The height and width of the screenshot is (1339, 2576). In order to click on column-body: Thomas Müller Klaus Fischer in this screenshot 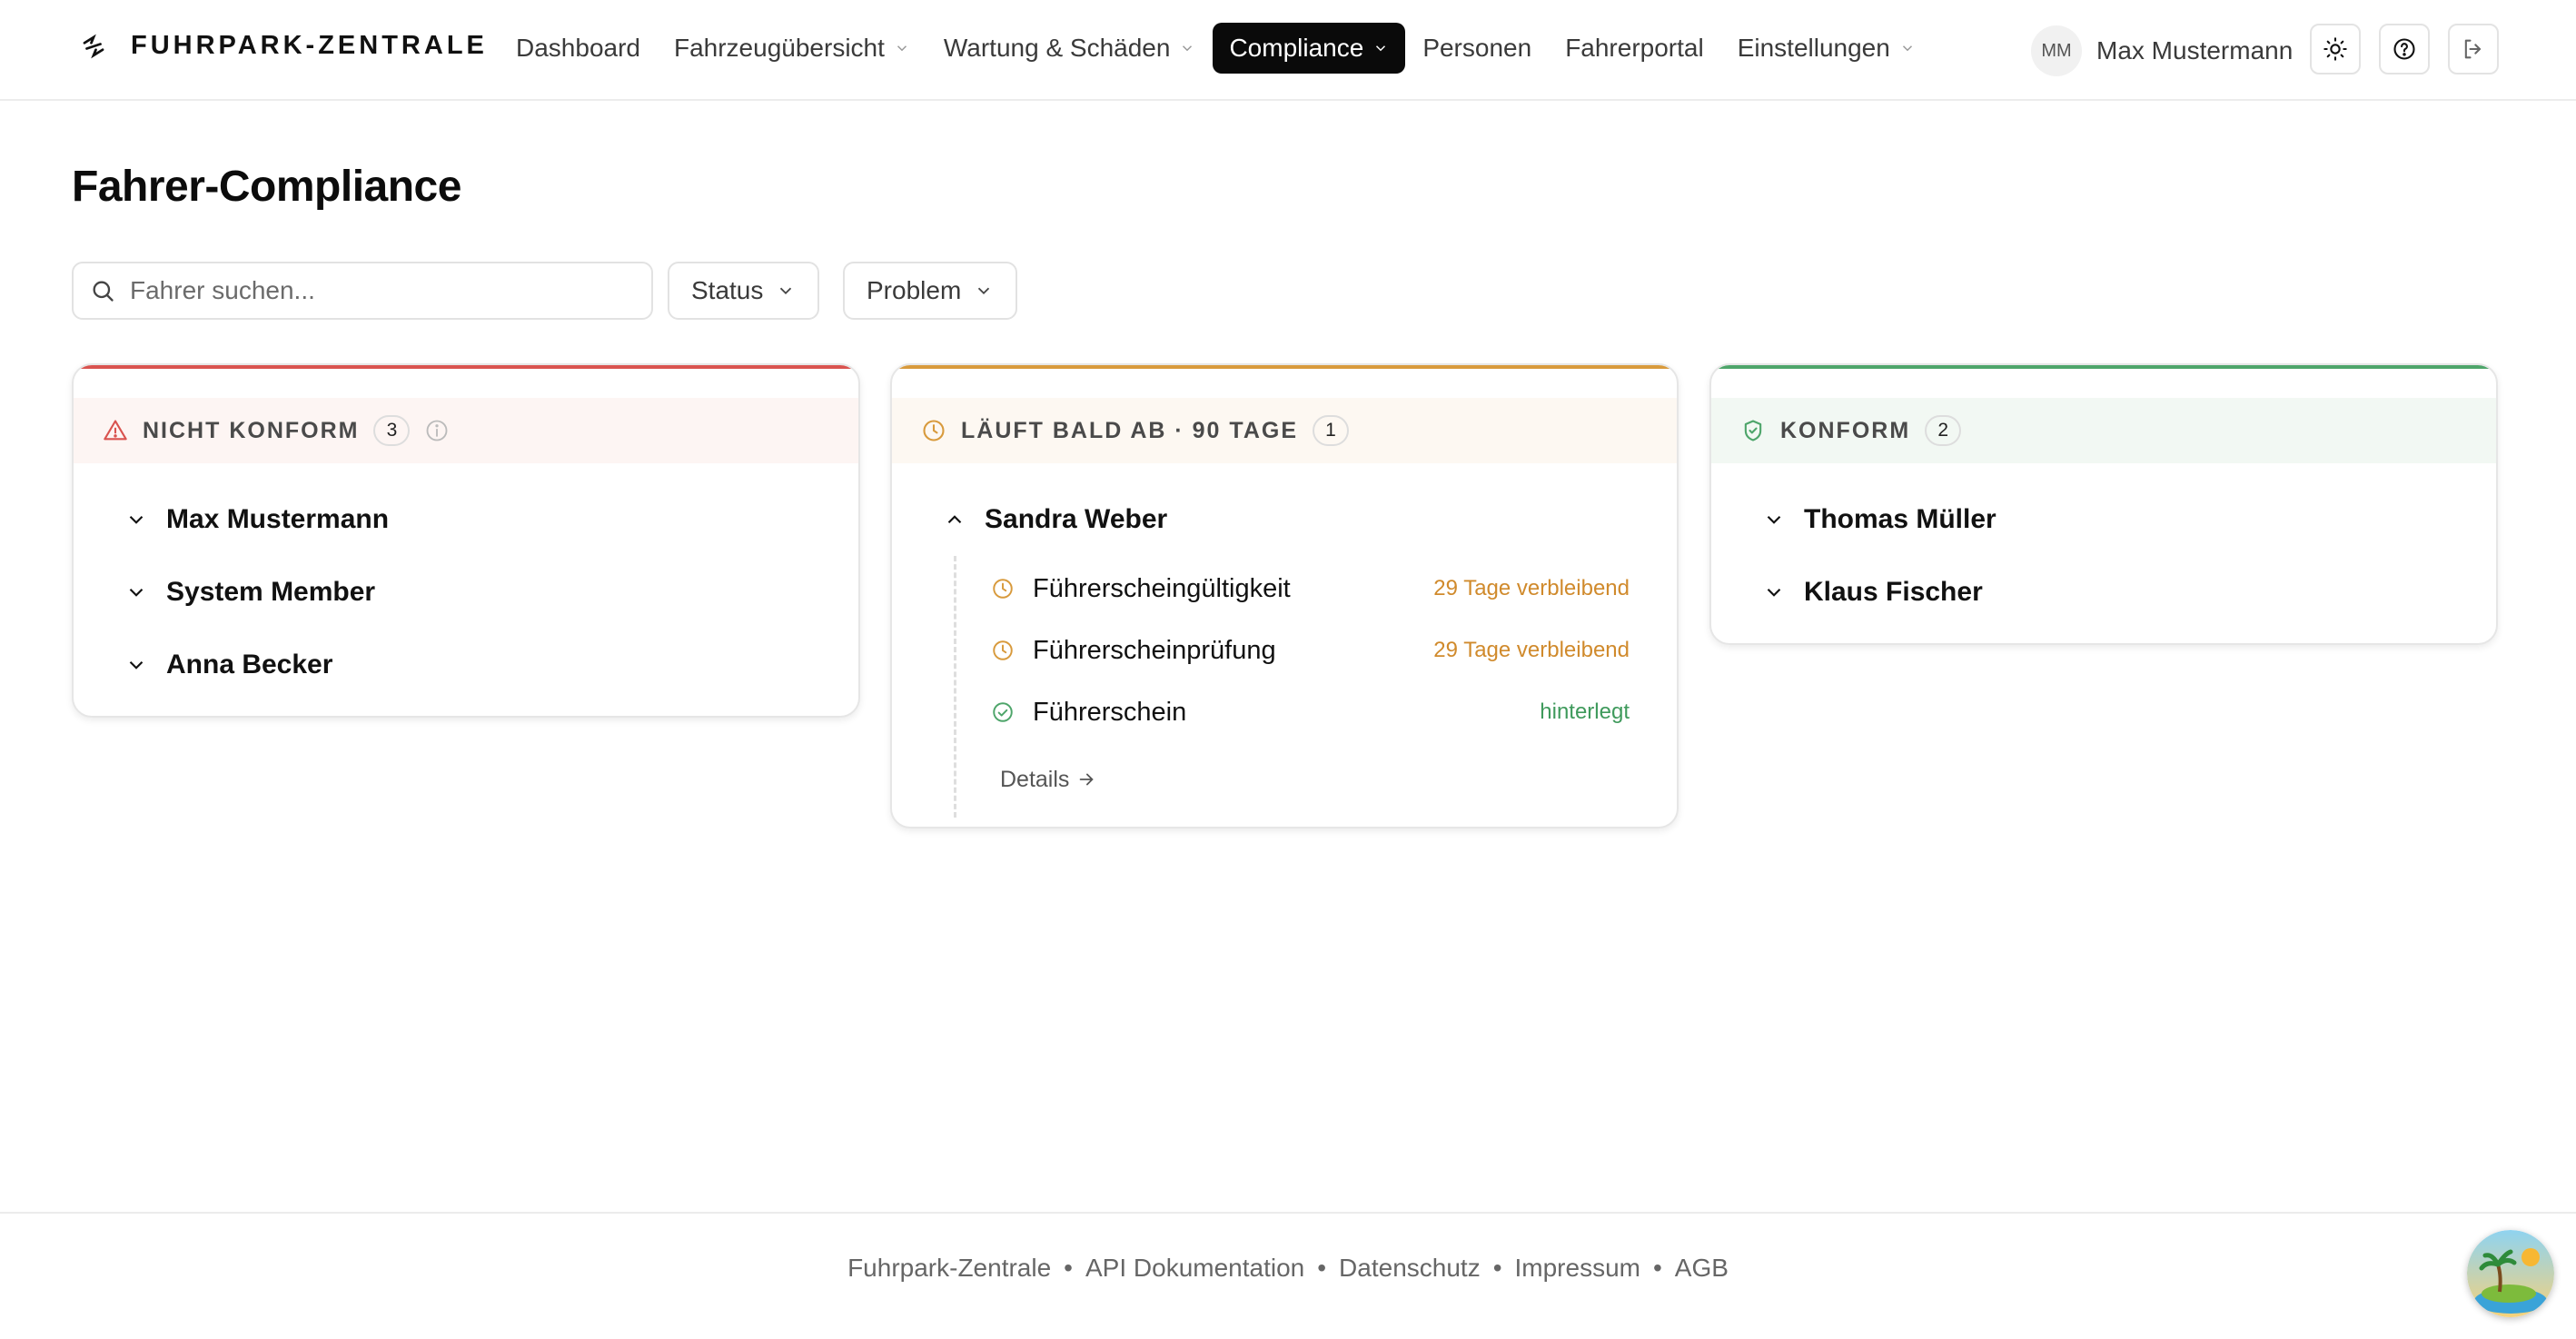, I will do `click(2103, 553)`.